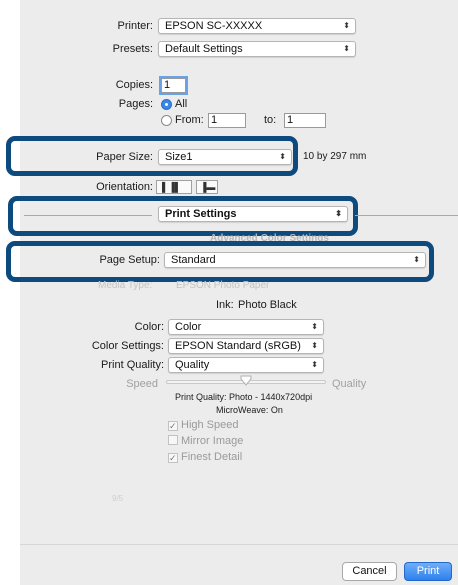 The image size is (458, 585). I want to click on cancel-button: Cancel, so click(369, 571).